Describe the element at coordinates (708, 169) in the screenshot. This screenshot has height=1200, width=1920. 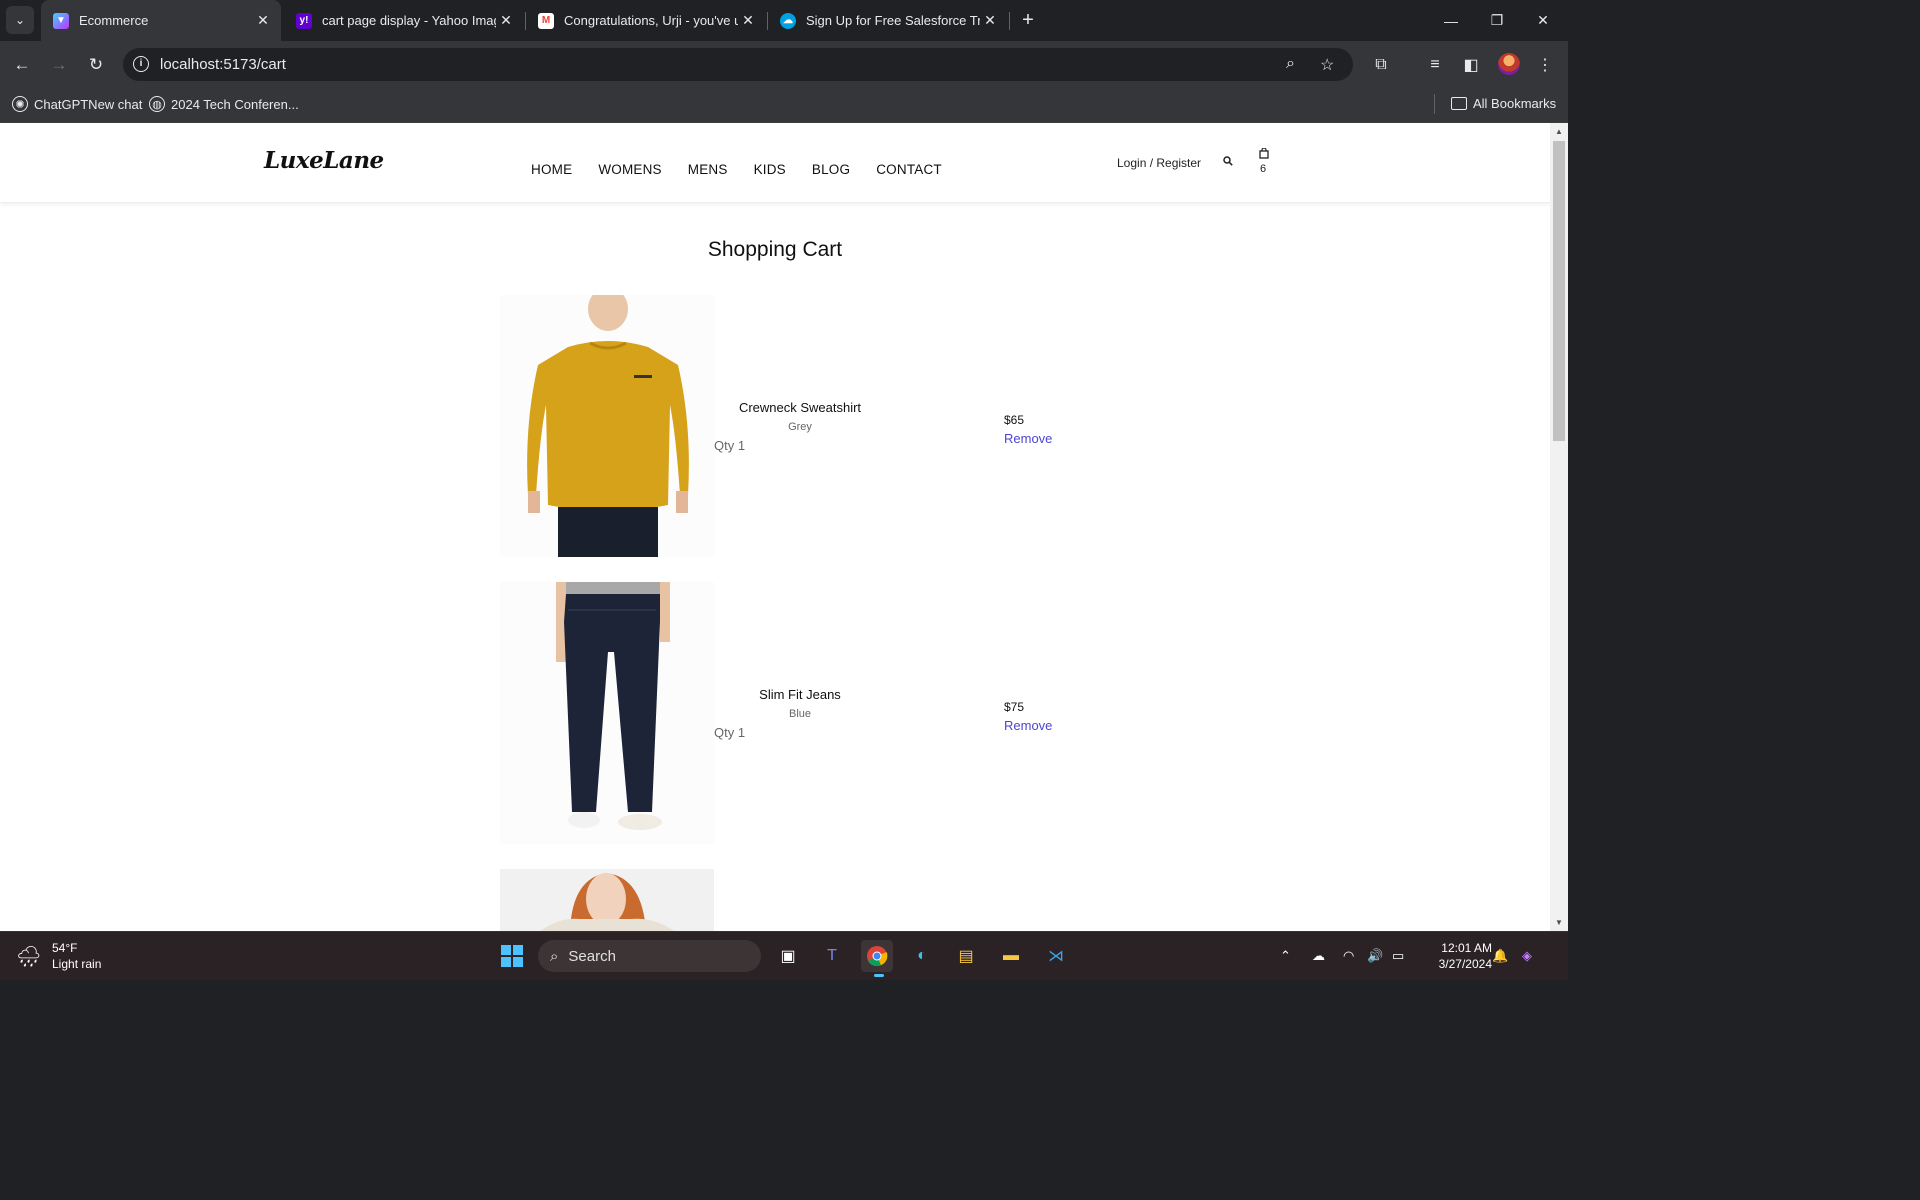
I see `nav-mens: MENS` at that location.